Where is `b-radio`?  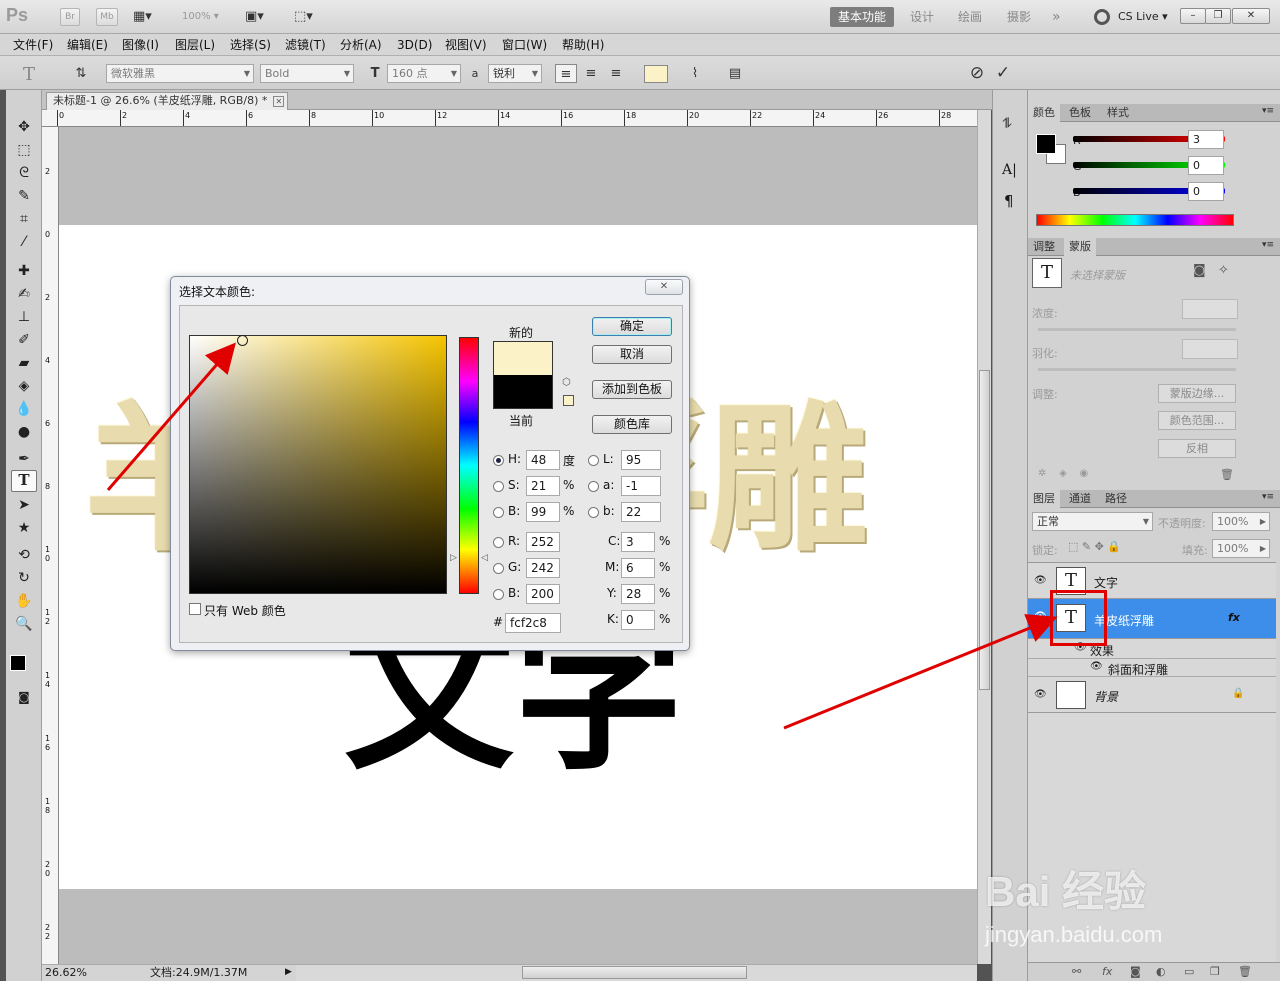
b-radio is located at coordinates (498, 594).